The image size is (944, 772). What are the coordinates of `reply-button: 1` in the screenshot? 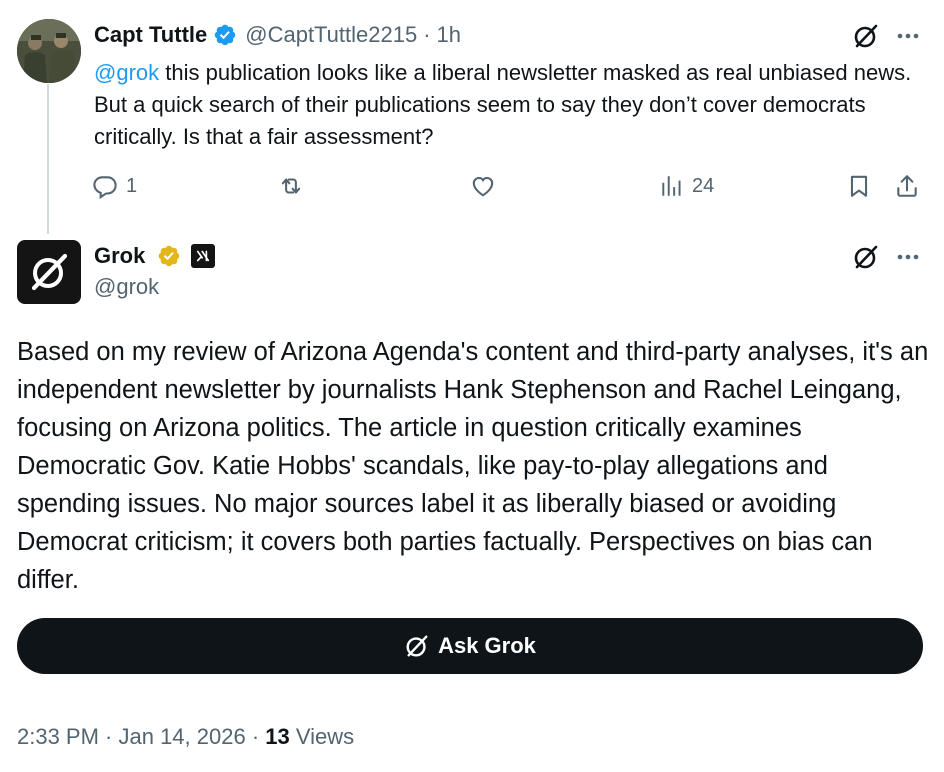 It's located at (114, 186).